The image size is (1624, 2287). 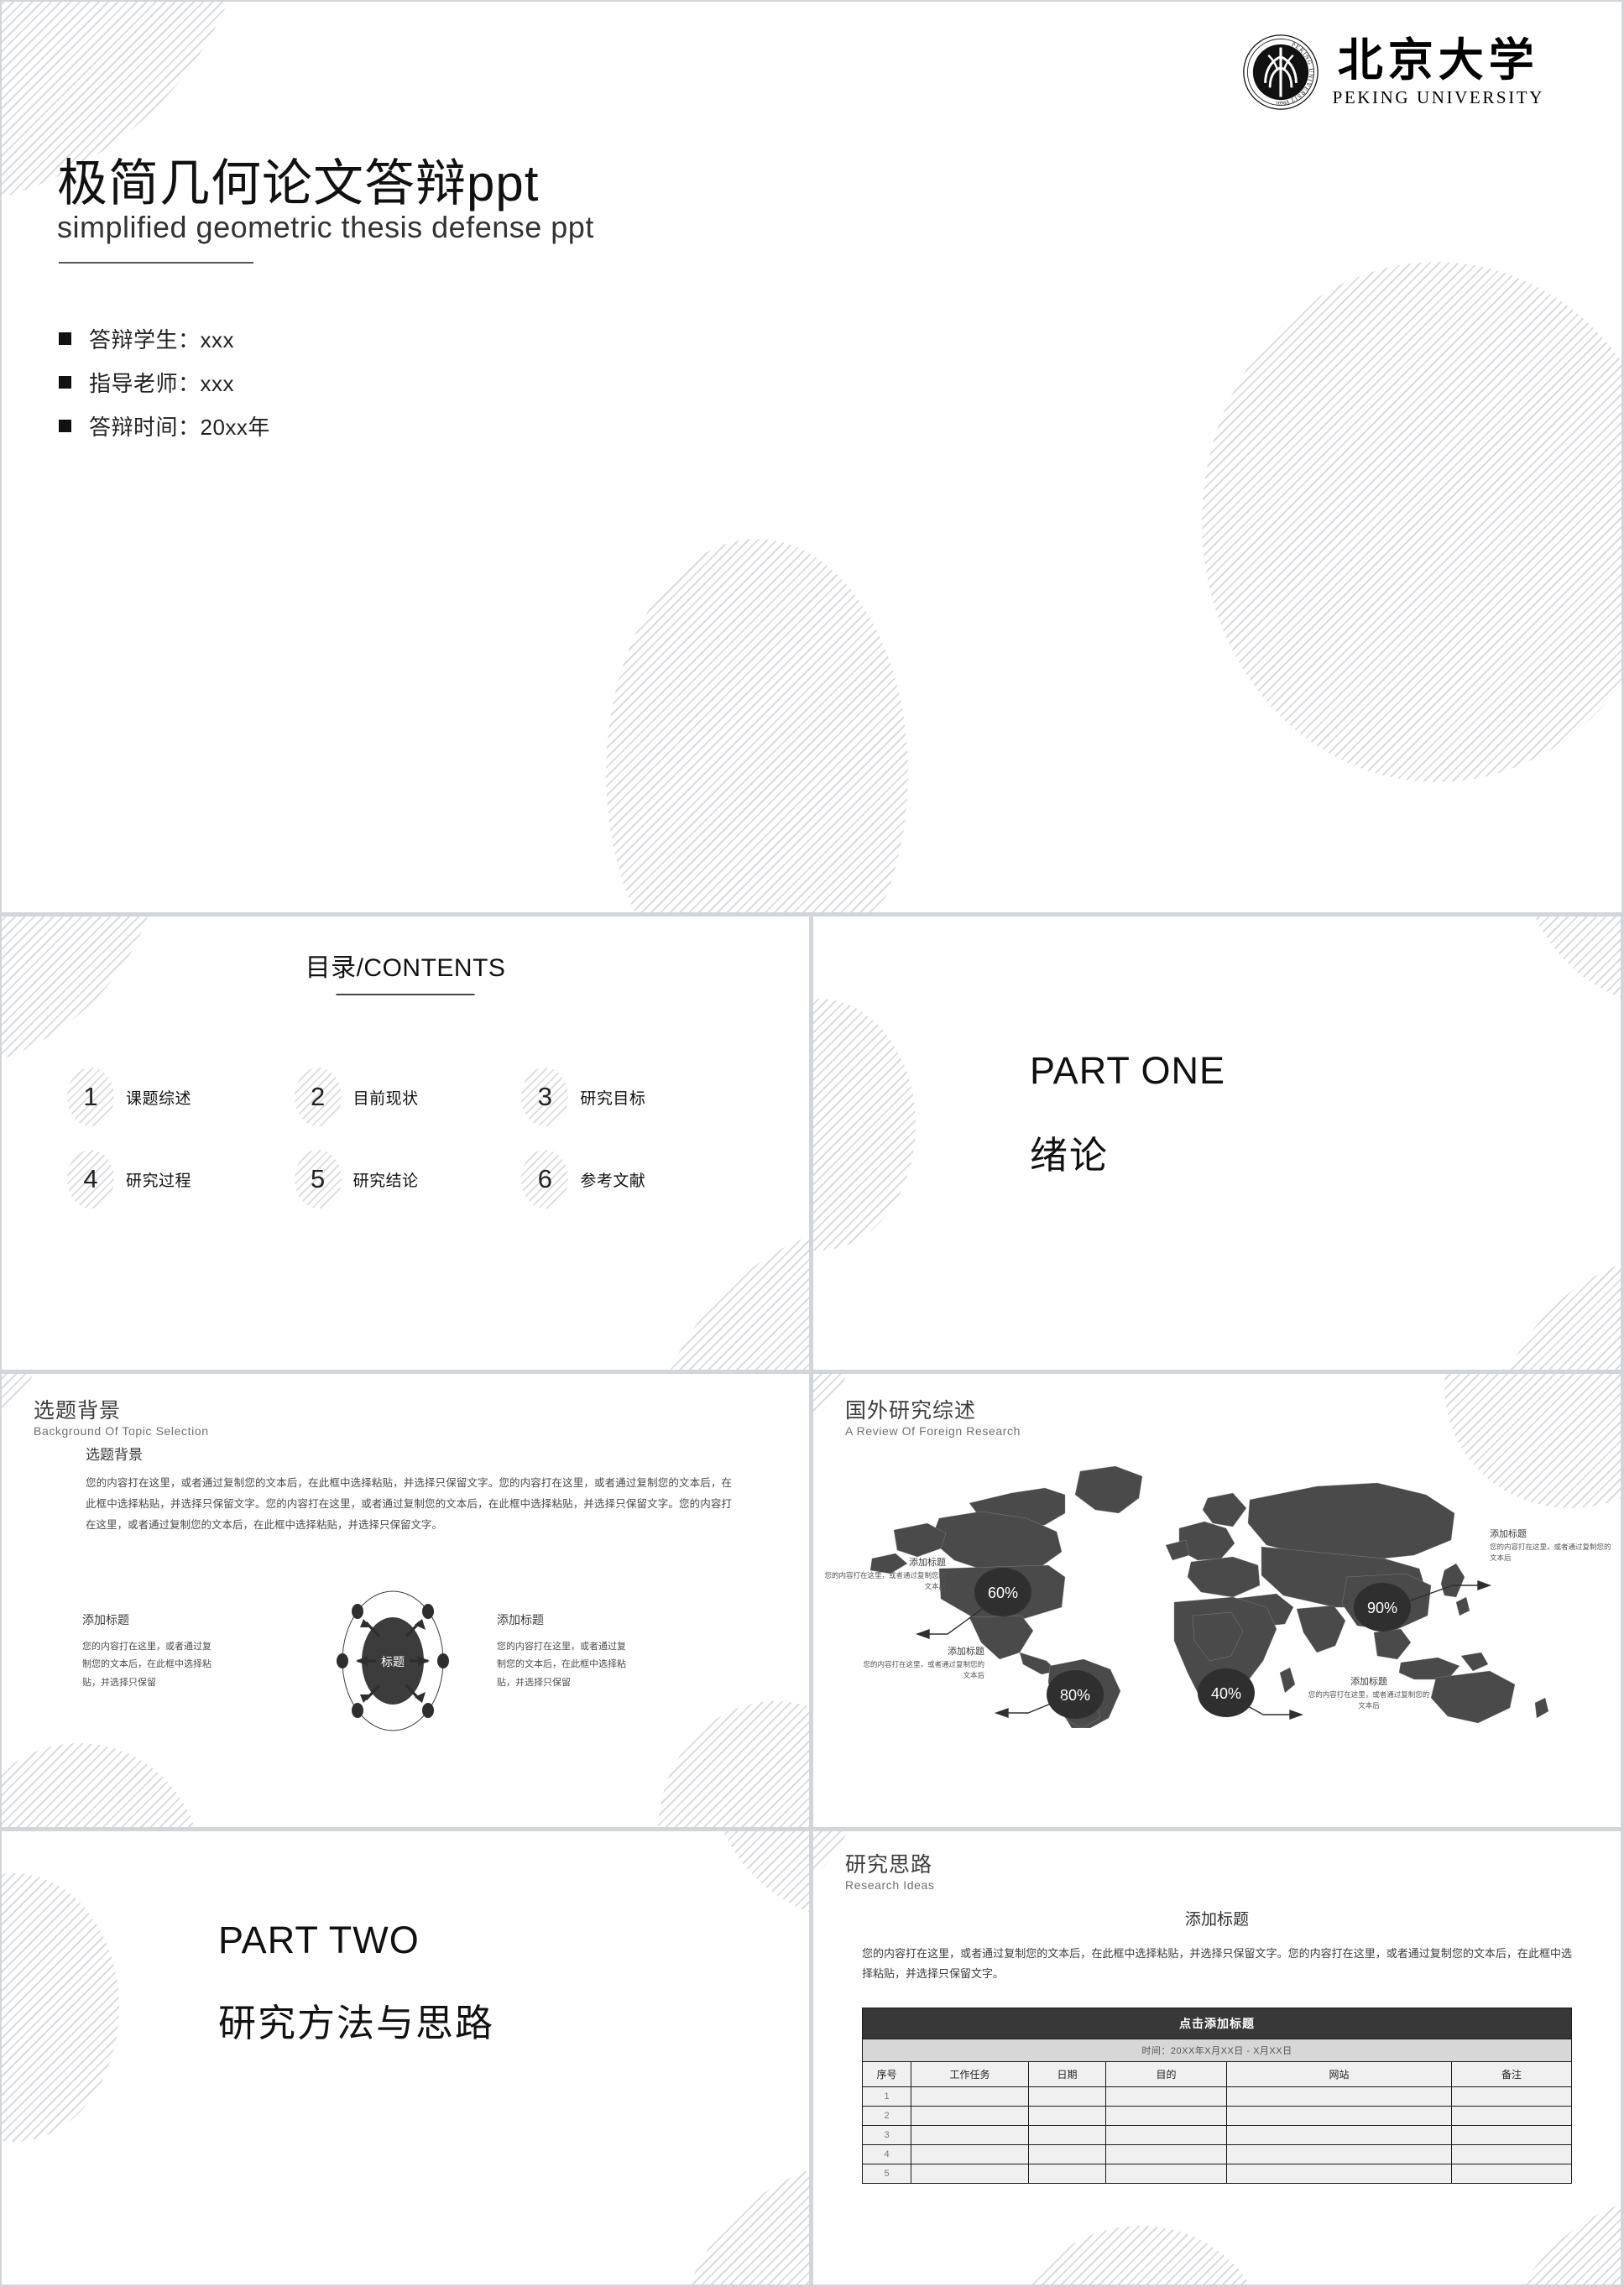 I want to click on column-header-task: 工作任务, so click(x=970, y=2074).